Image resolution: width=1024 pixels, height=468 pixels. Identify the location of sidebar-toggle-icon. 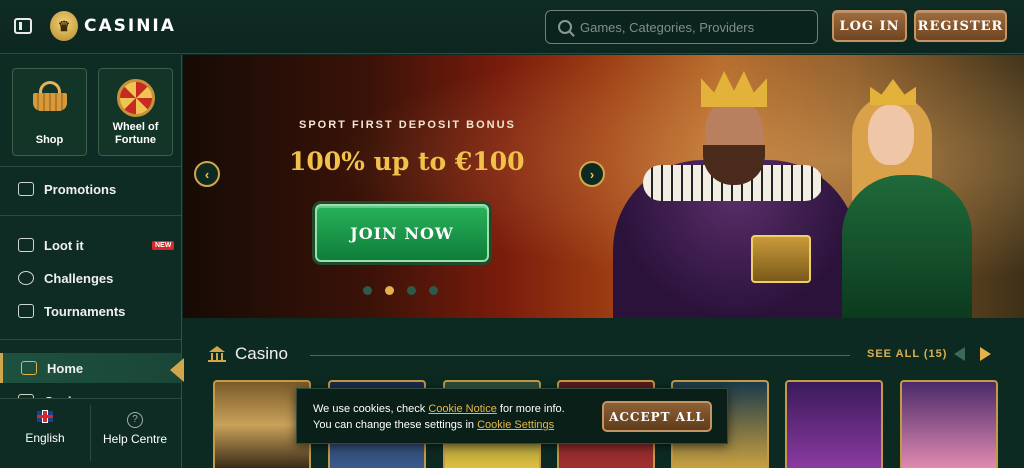
(23, 26).